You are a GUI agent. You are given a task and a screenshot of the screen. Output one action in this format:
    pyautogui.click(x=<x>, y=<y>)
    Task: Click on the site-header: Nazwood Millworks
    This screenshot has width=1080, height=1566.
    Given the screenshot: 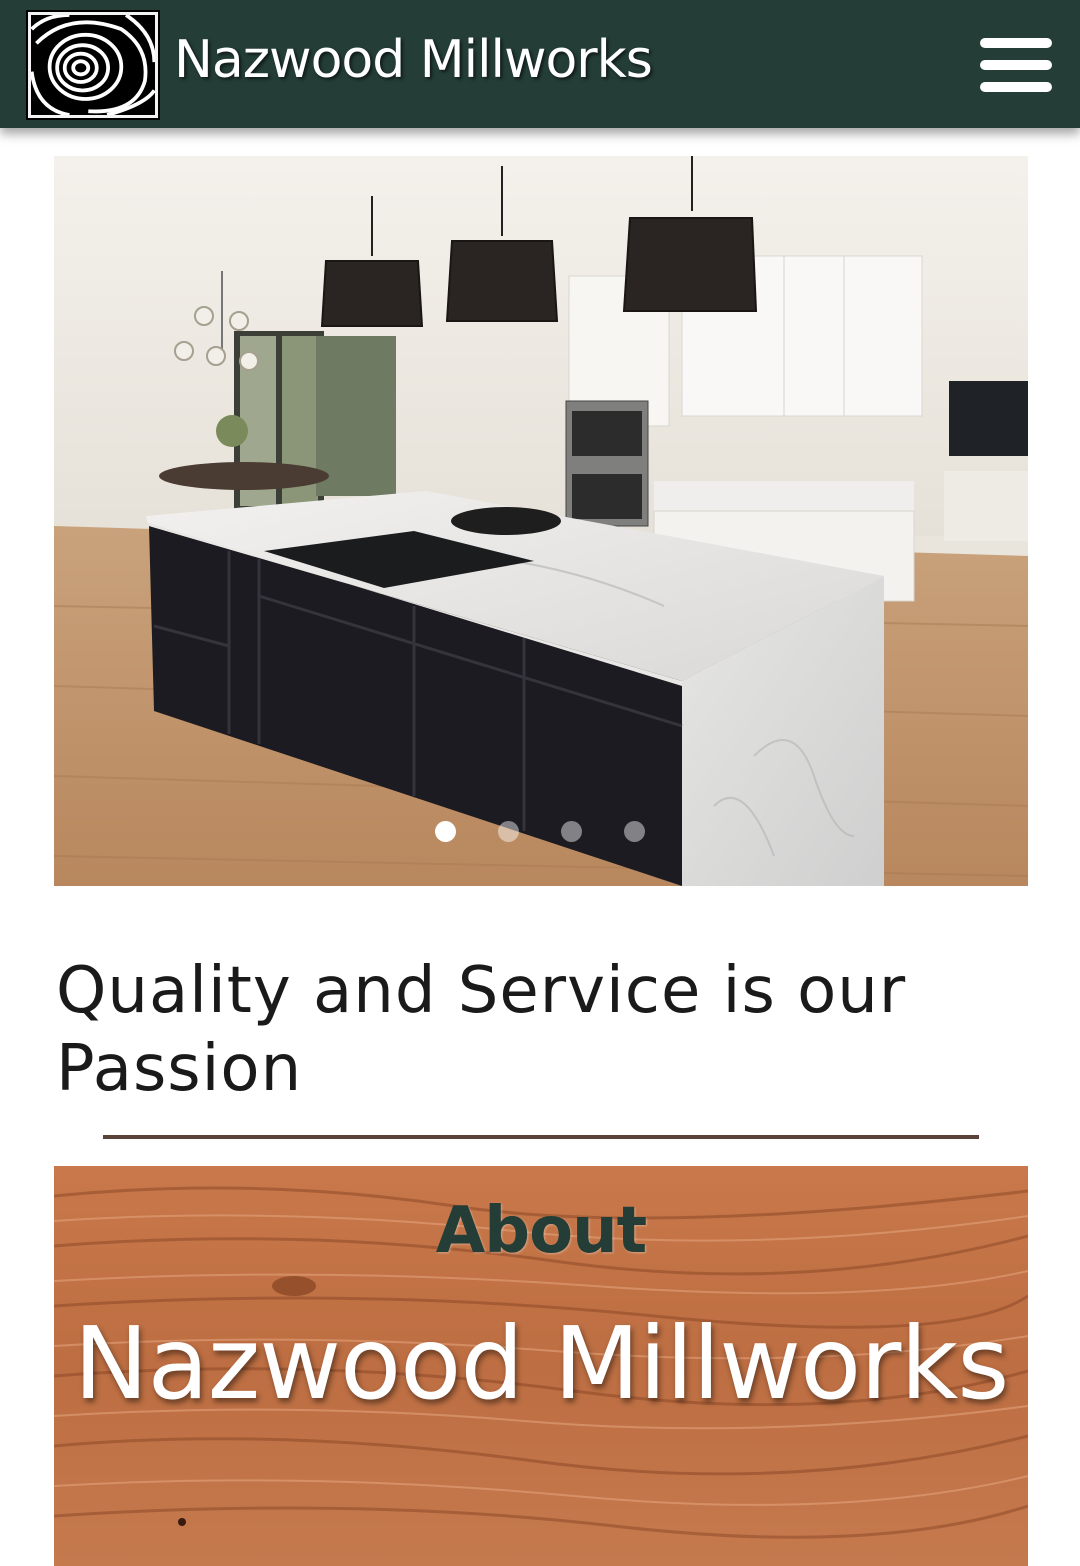 What is the action you would take?
    pyautogui.click(x=540, y=64)
    